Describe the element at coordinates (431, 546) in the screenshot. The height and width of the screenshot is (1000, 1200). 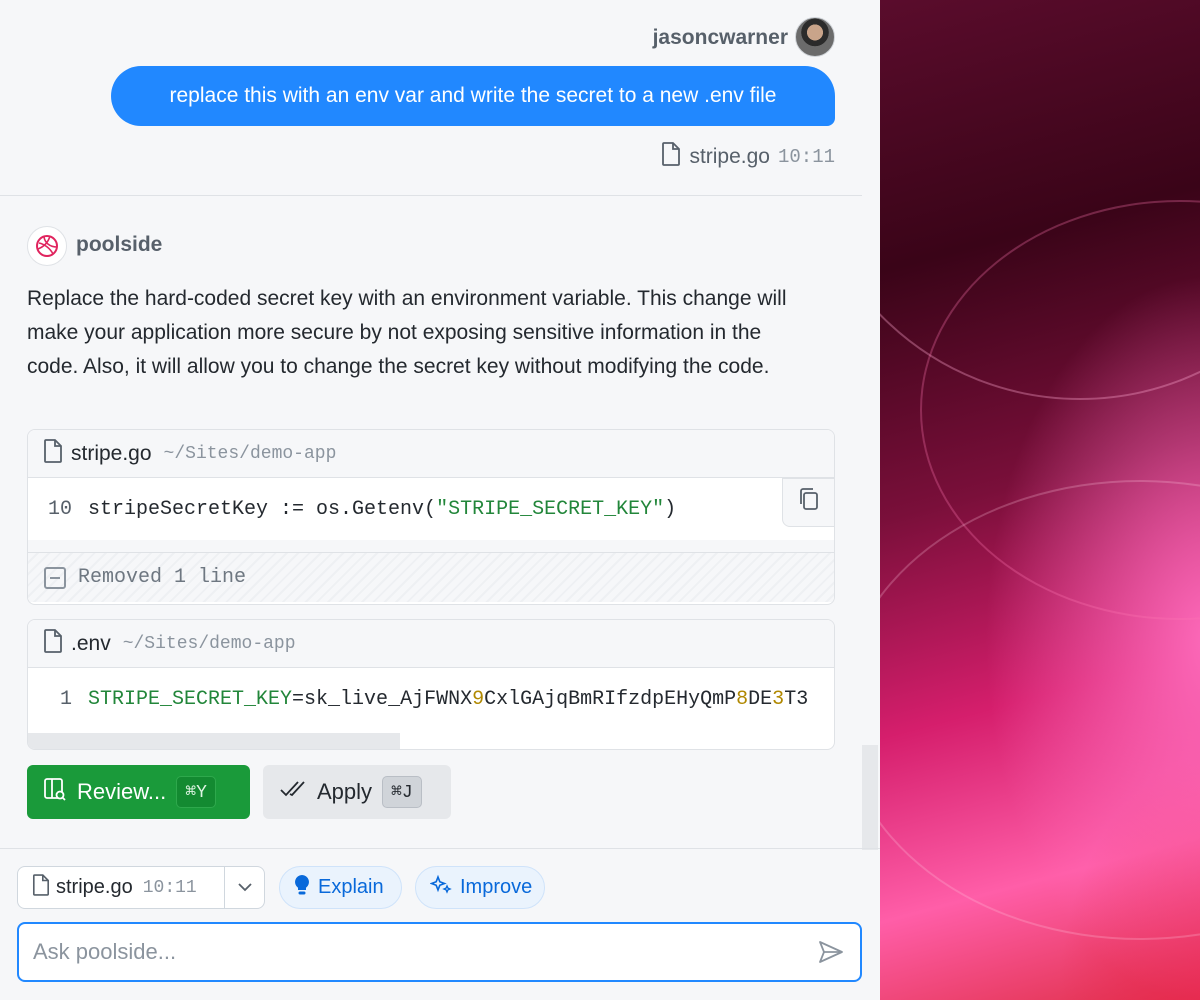
I see `code-gap` at that location.